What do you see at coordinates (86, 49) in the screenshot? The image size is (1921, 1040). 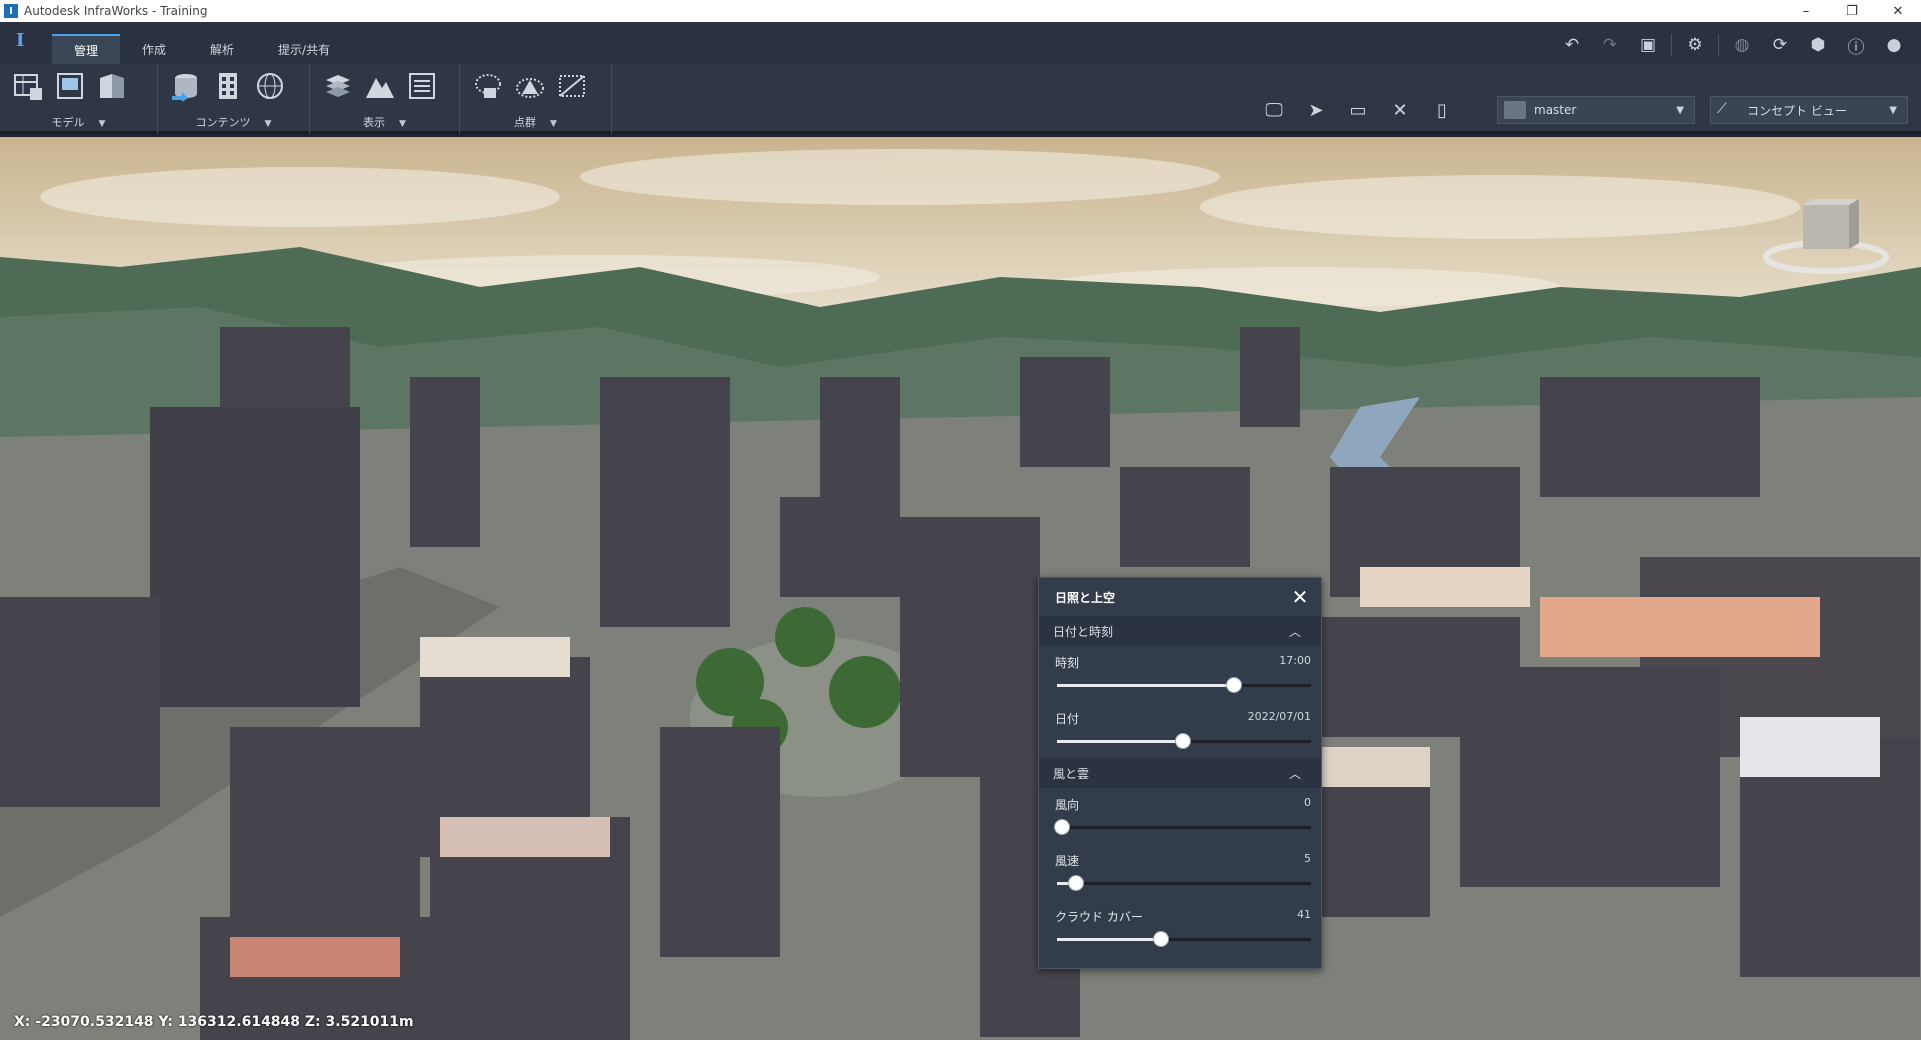 I see `tab-manage: 管理` at bounding box center [86, 49].